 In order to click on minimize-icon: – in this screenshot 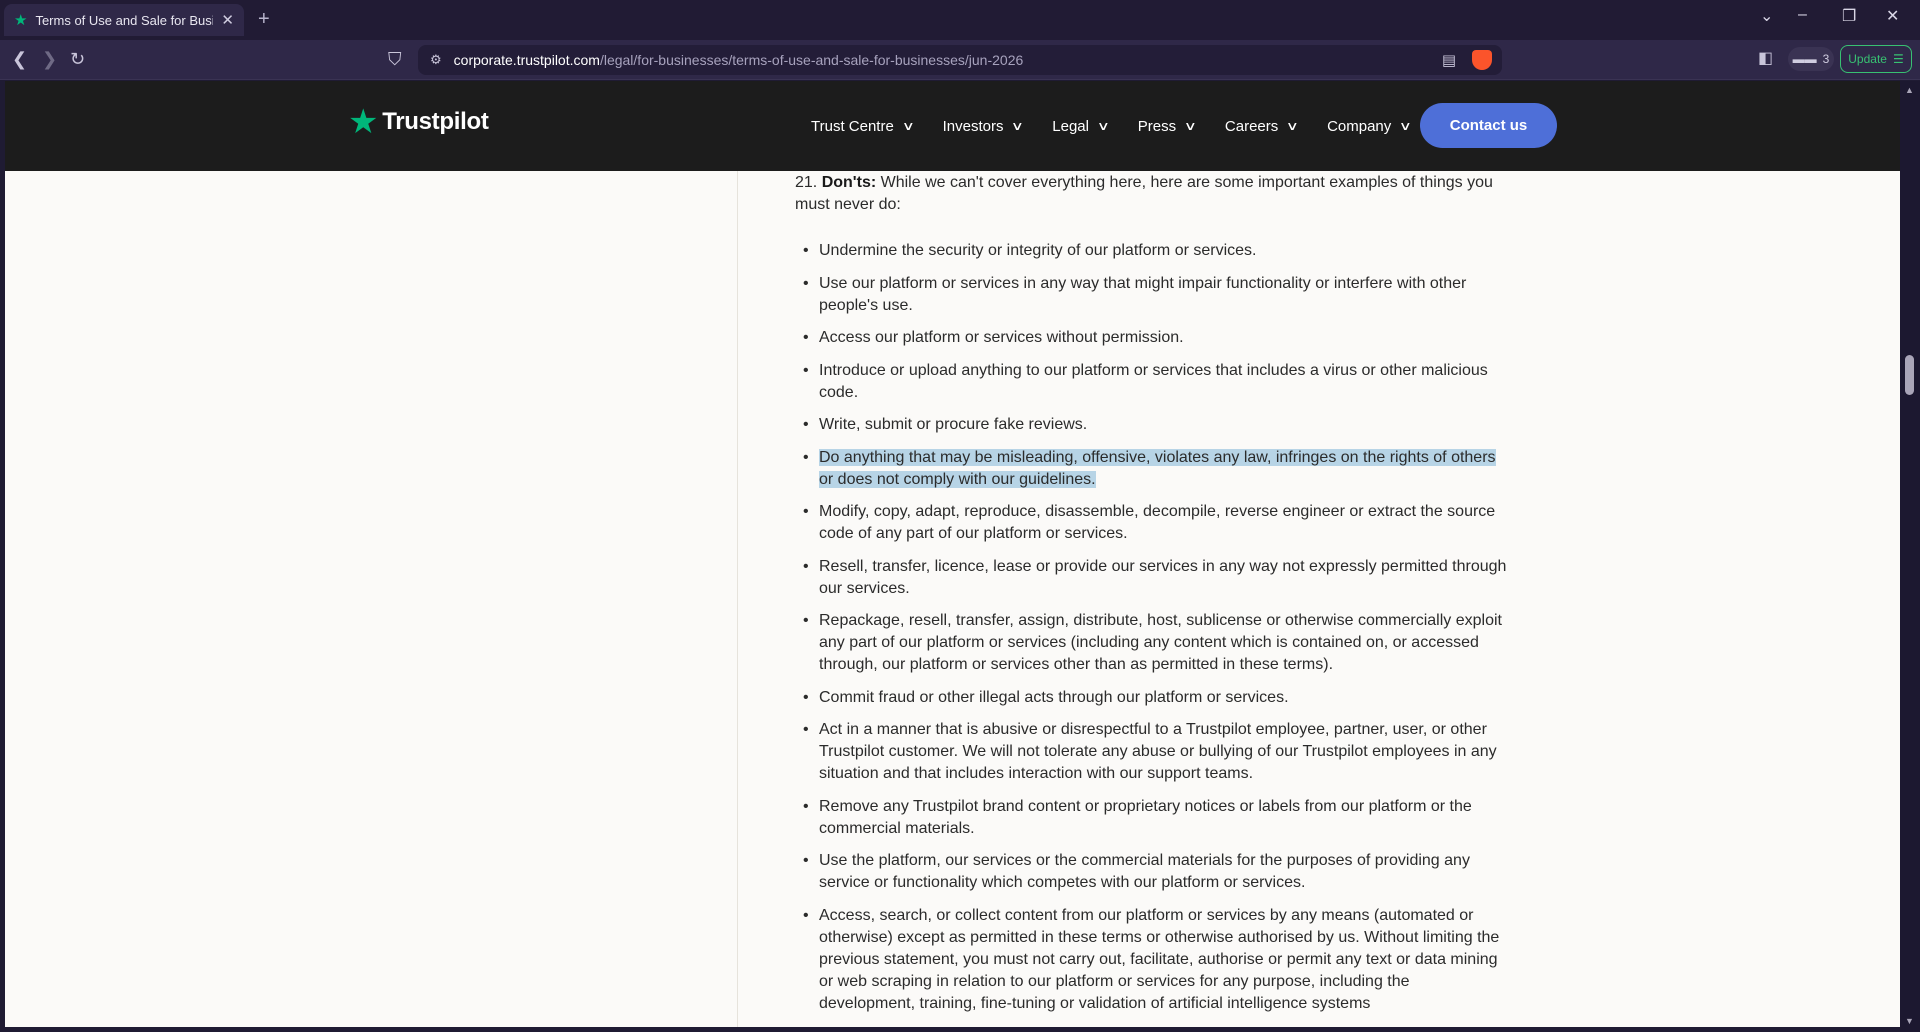, I will do `click(1802, 15)`.